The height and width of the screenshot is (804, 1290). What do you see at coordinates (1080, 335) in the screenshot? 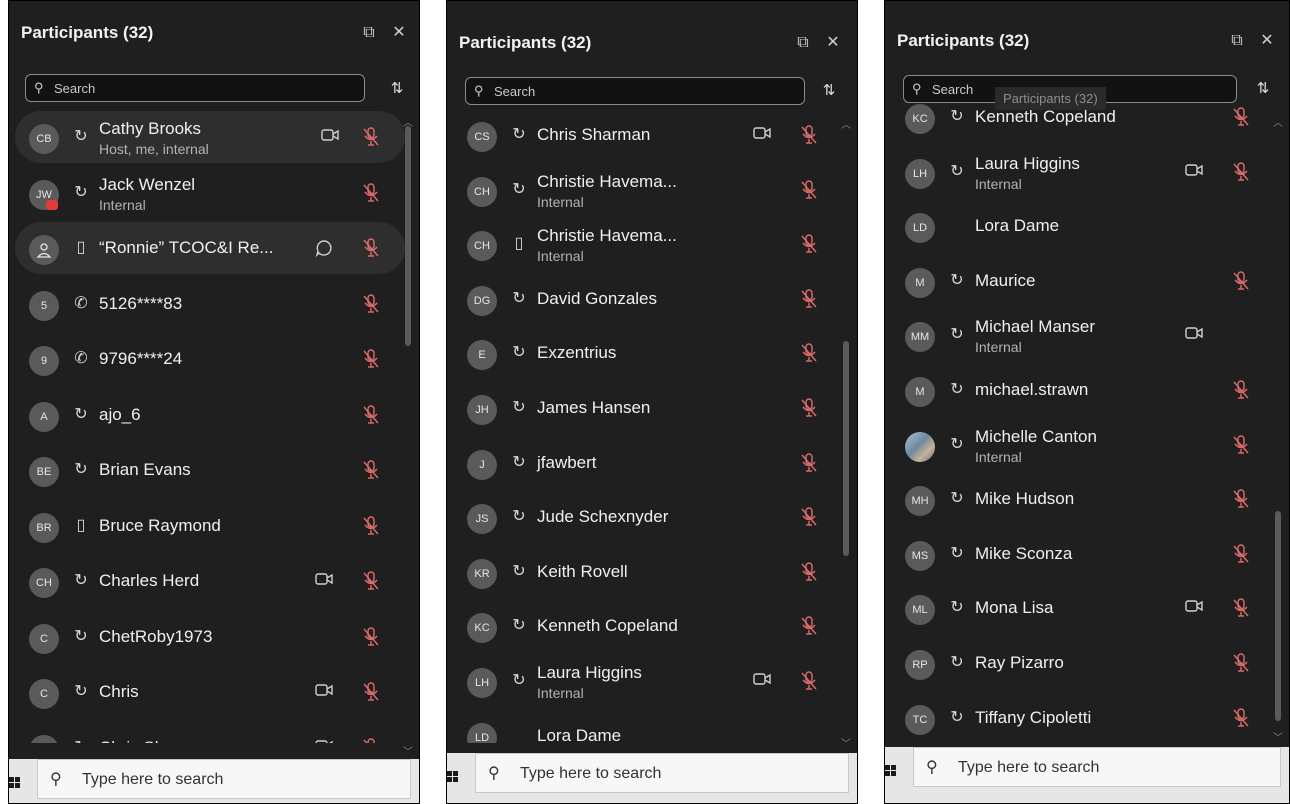
I see `participant-row: MM ↻ Michael Manser Internal` at bounding box center [1080, 335].